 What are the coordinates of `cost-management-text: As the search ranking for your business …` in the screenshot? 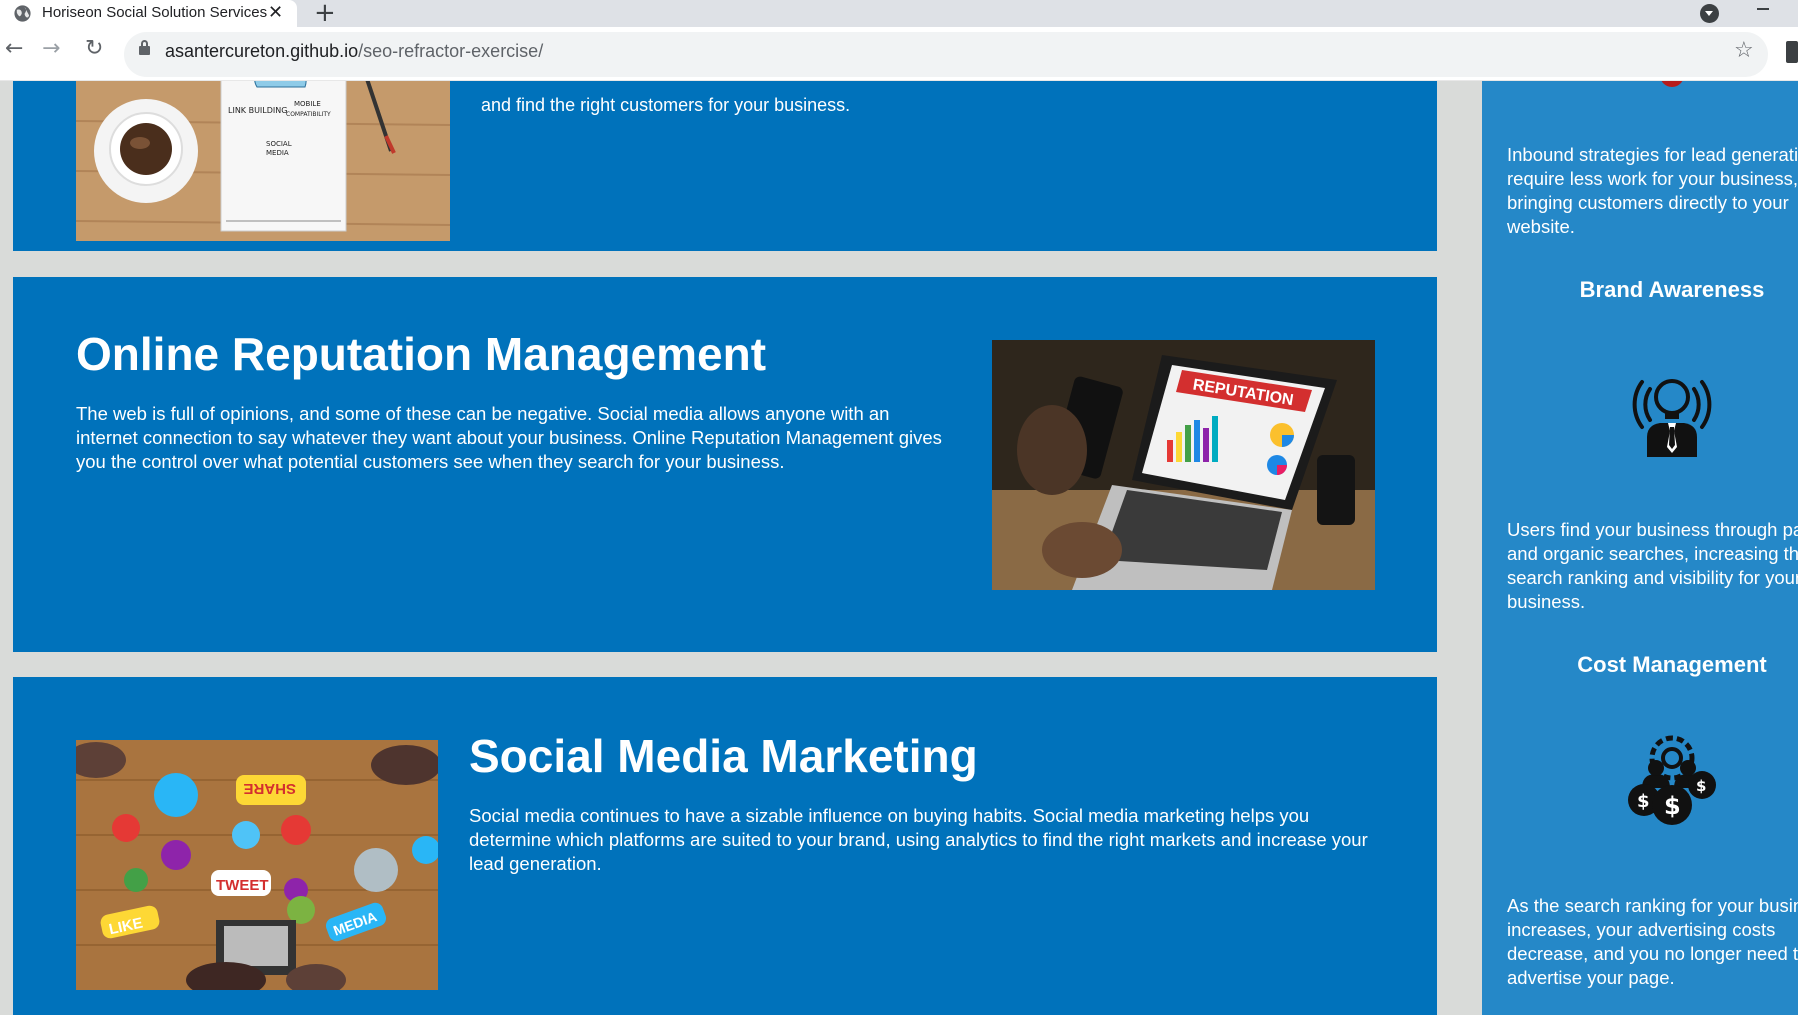 It's located at (1652, 941).